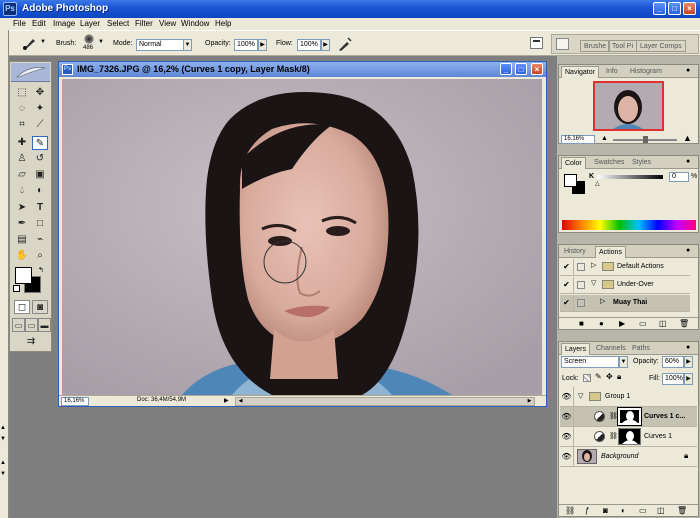 Image resolution: width=700 pixels, height=518 pixels. I want to click on panel-menu-icon: ●, so click(688, 70).